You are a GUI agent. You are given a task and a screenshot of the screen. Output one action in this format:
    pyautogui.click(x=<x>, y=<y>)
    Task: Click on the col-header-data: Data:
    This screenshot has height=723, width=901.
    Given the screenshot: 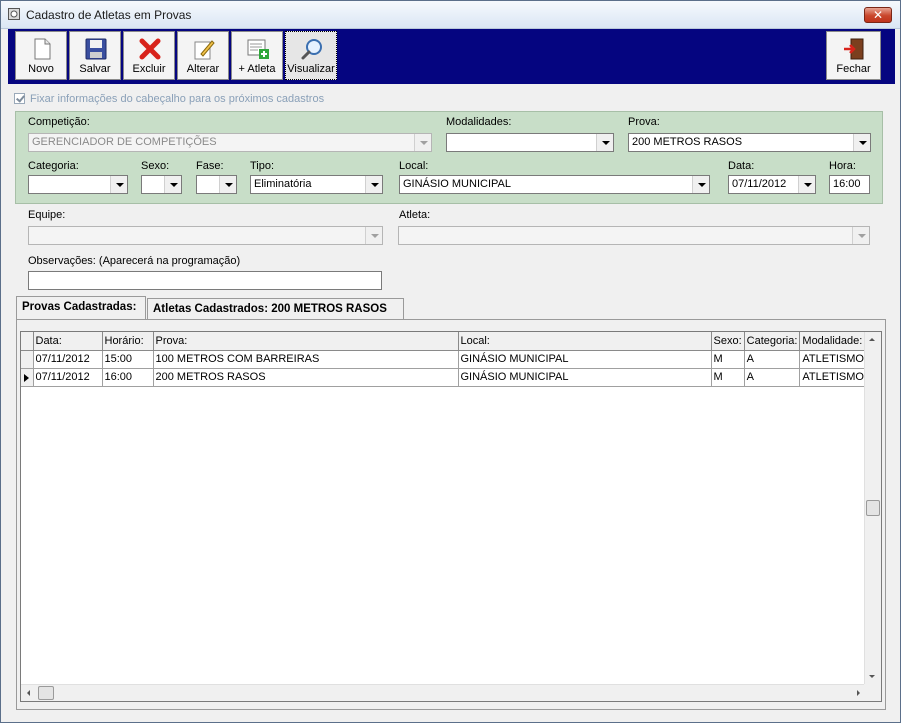 What is the action you would take?
    pyautogui.click(x=68, y=341)
    